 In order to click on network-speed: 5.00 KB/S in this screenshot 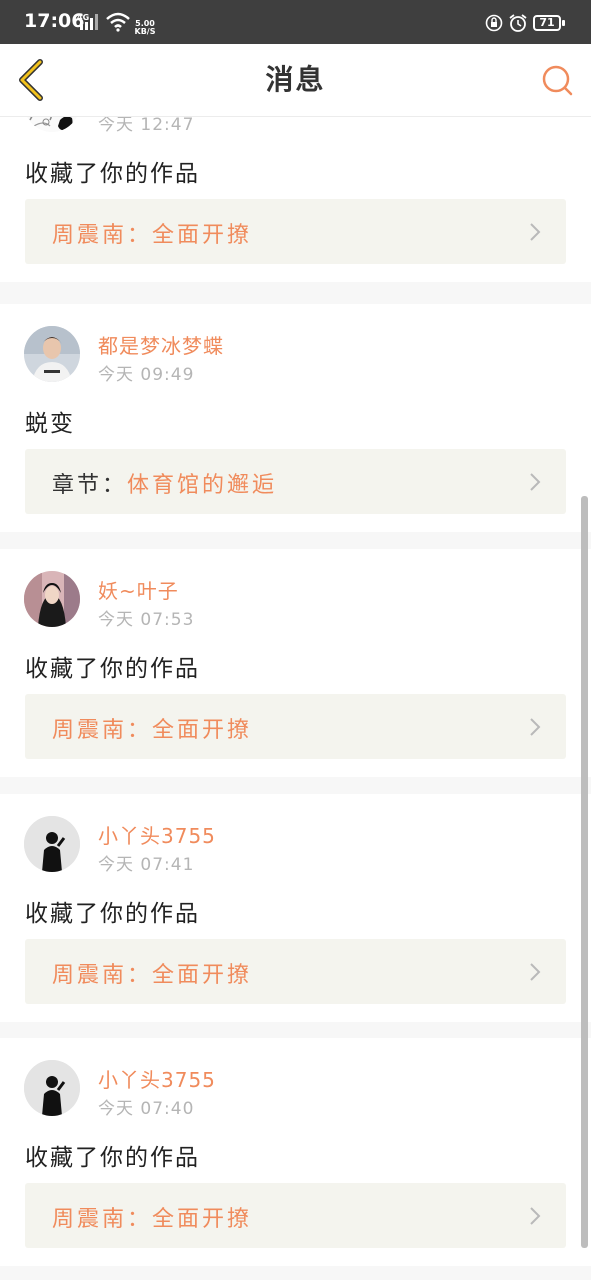, I will do `click(145, 28)`.